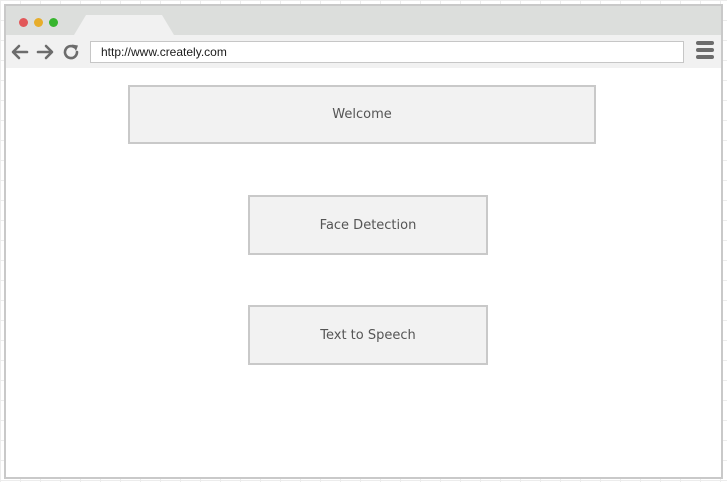 This screenshot has width=727, height=482. I want to click on arrow-left-icon, so click(20, 52).